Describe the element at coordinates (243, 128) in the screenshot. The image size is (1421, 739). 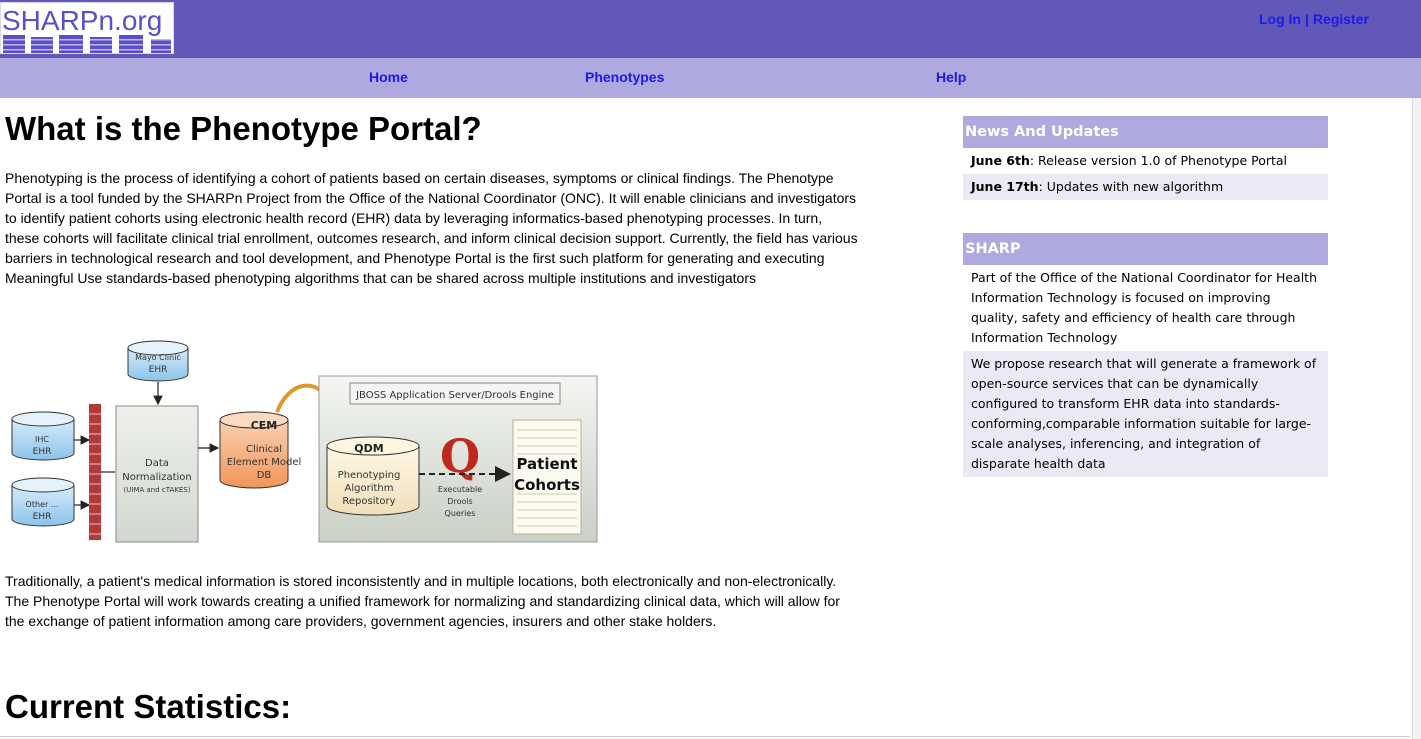
I see `page-title: What is the Phenotype Portal?` at that location.